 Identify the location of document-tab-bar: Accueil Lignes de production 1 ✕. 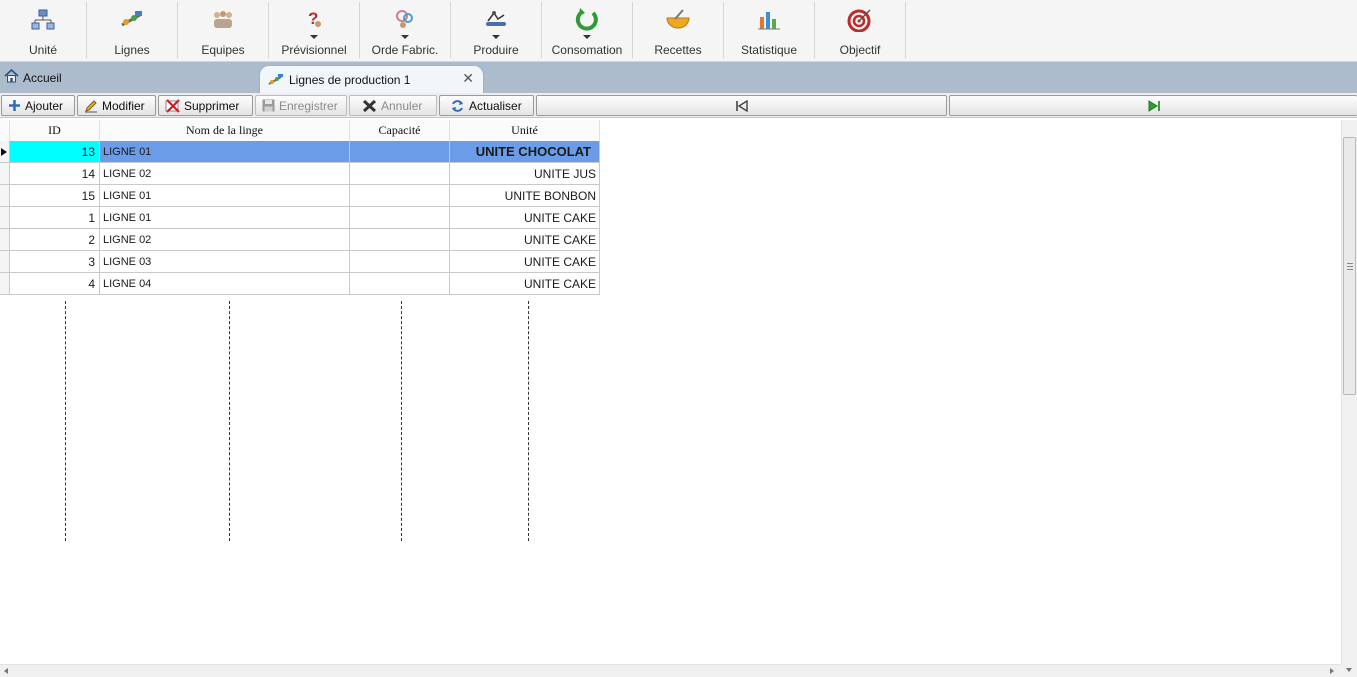
(678, 77).